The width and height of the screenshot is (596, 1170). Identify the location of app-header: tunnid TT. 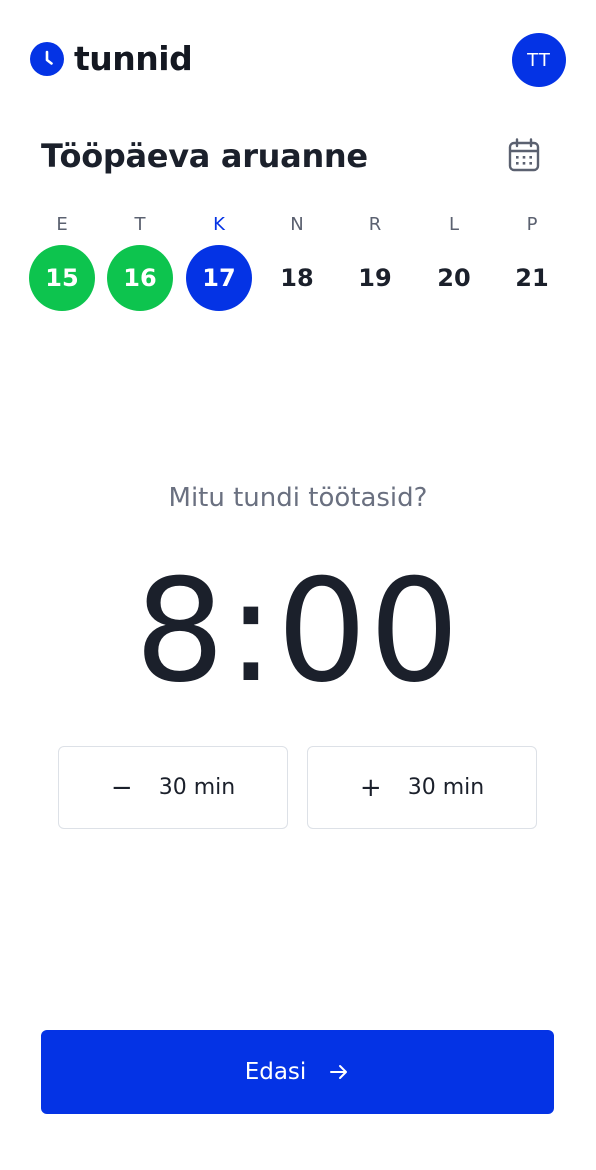
(298, 60).